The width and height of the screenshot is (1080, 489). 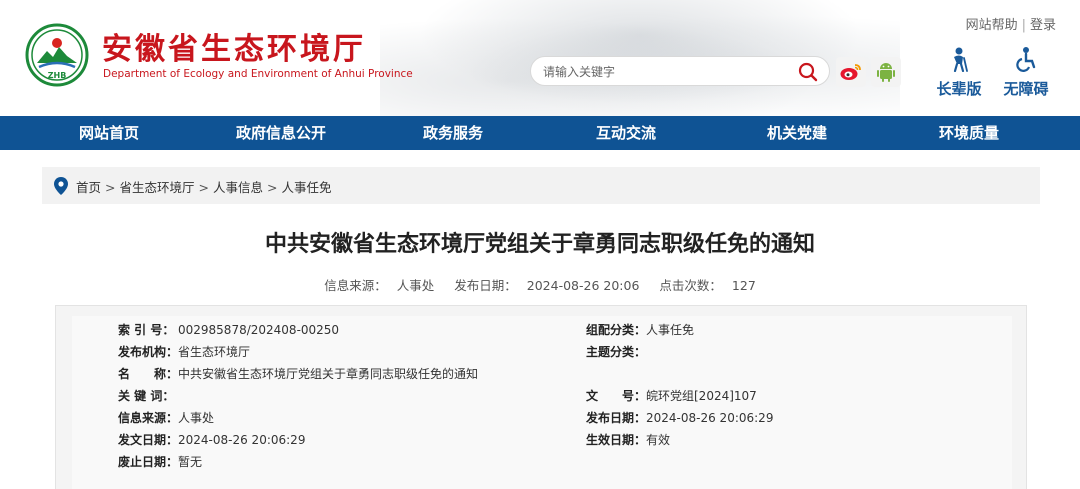 I want to click on article-title: 中共安徽省生态环境厅党组关于章勇同志职级任免的通知, so click(x=539, y=244).